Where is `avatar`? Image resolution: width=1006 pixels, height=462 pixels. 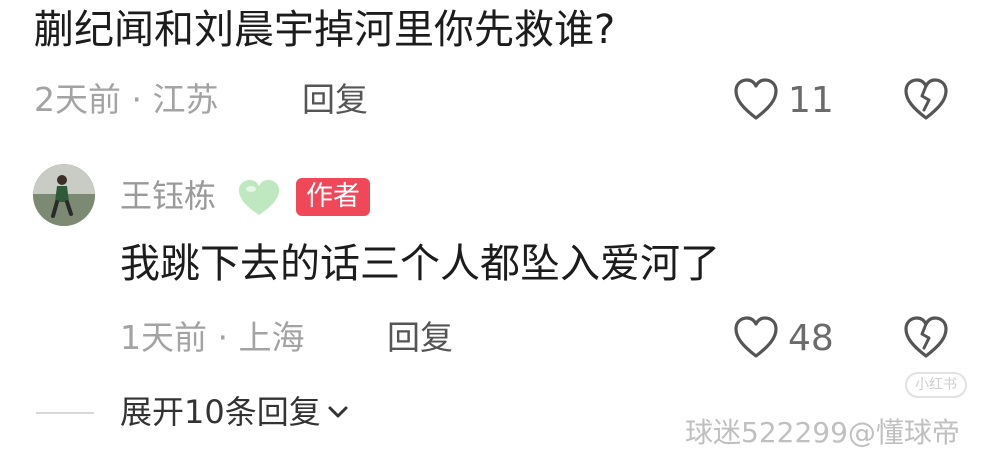
avatar is located at coordinates (64, 195).